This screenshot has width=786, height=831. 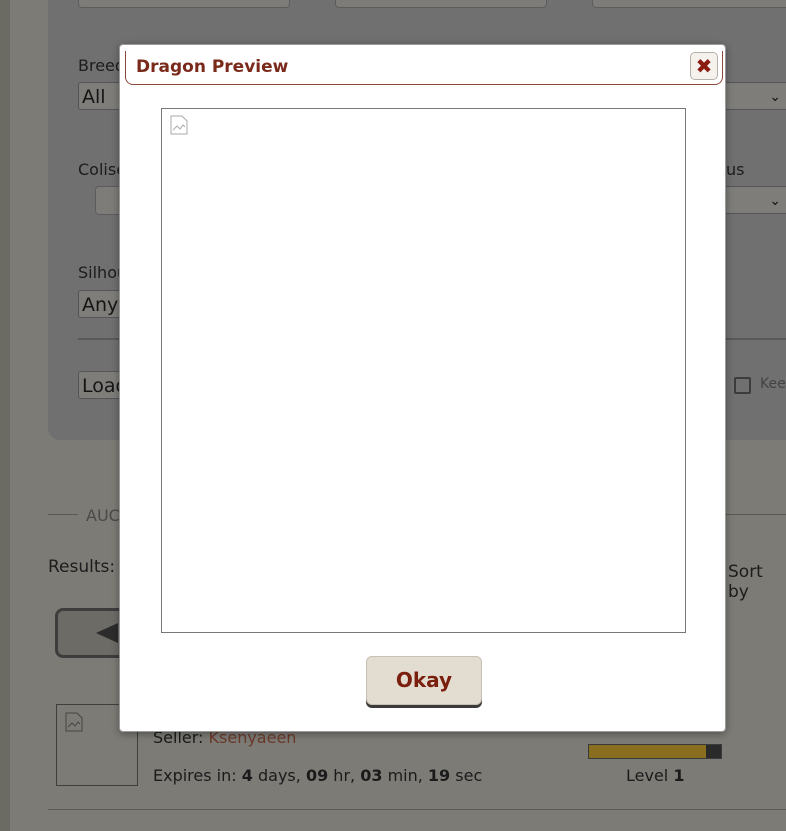 I want to click on keep-label: Kee, so click(x=773, y=384).